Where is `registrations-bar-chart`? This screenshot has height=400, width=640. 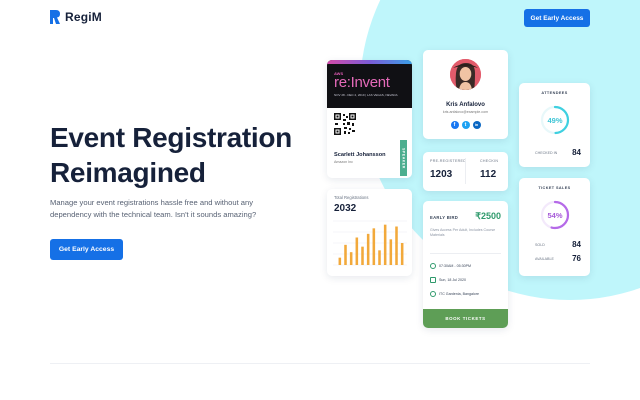 registrations-bar-chart is located at coordinates (370, 243).